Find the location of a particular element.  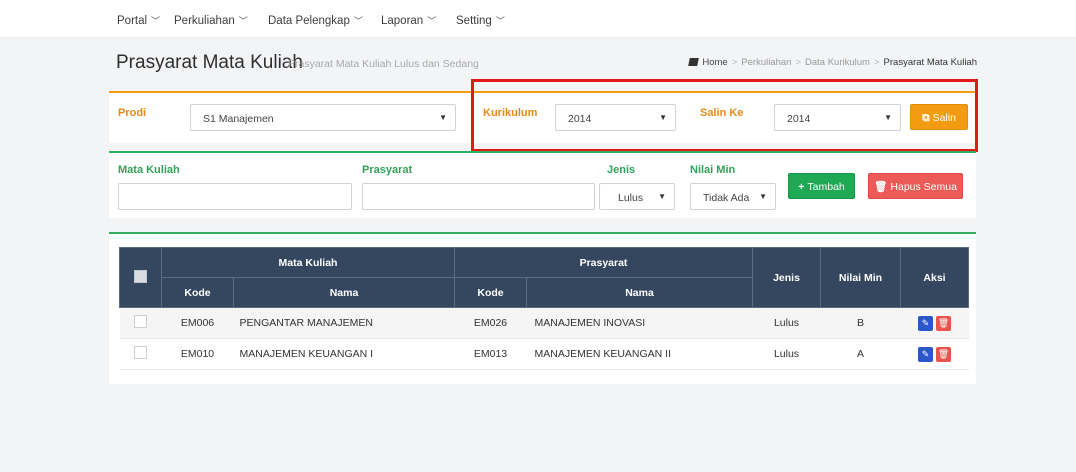

nav-label: Portal is located at coordinates (132, 21).